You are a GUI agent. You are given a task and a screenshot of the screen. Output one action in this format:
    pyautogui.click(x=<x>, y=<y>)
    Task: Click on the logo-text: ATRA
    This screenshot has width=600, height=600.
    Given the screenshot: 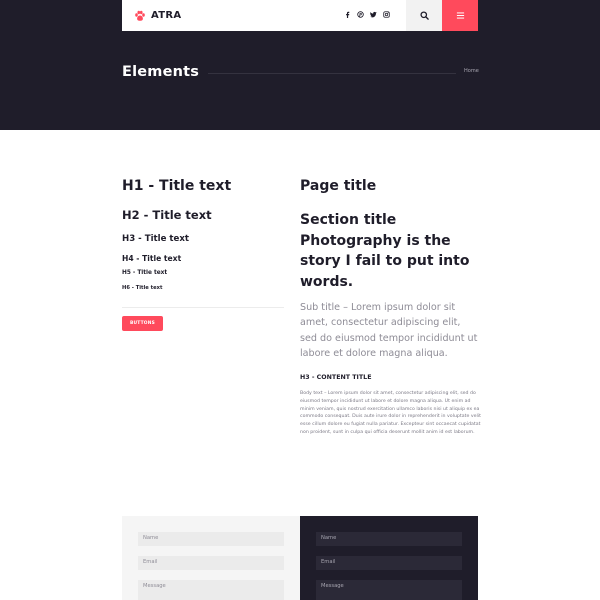 What is the action you would take?
    pyautogui.click(x=166, y=15)
    